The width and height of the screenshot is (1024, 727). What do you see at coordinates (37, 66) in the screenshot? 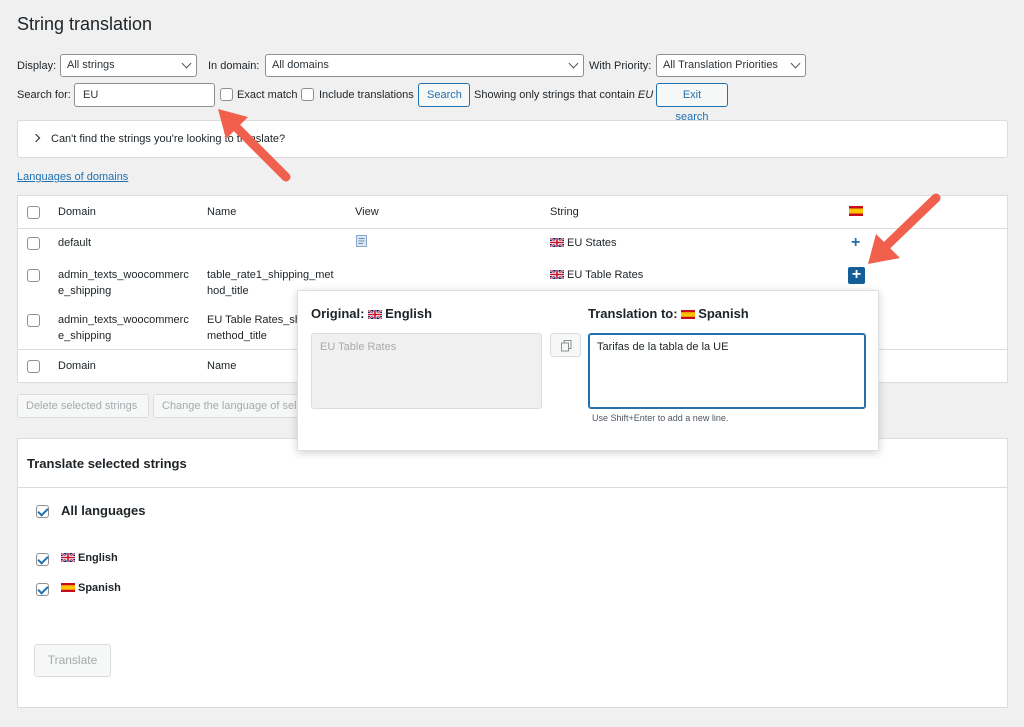
I see `display-label: Display:` at bounding box center [37, 66].